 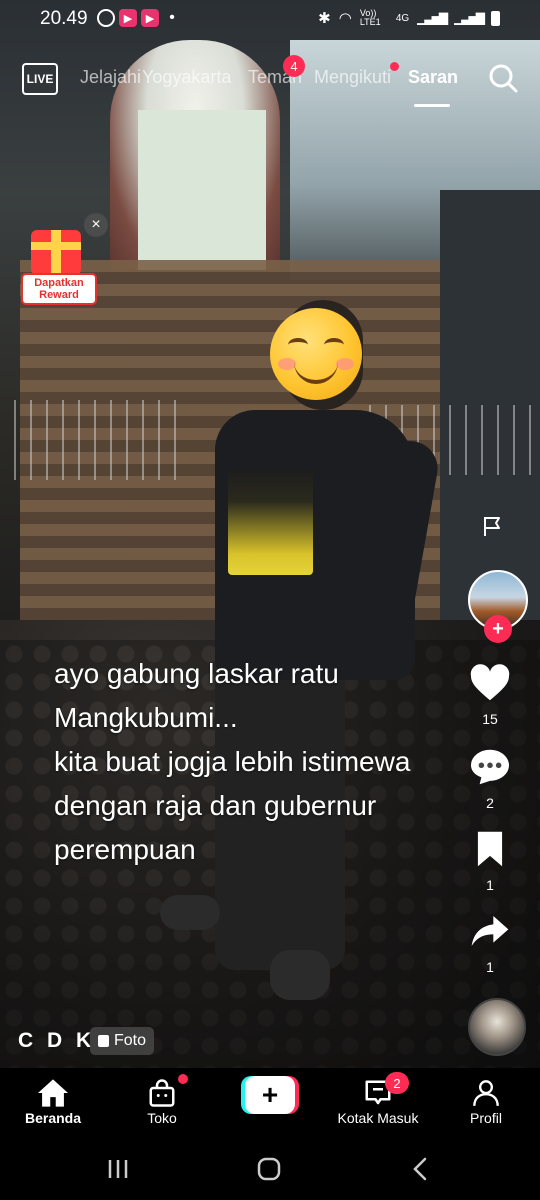 I want to click on shirt-print, so click(x=270, y=522).